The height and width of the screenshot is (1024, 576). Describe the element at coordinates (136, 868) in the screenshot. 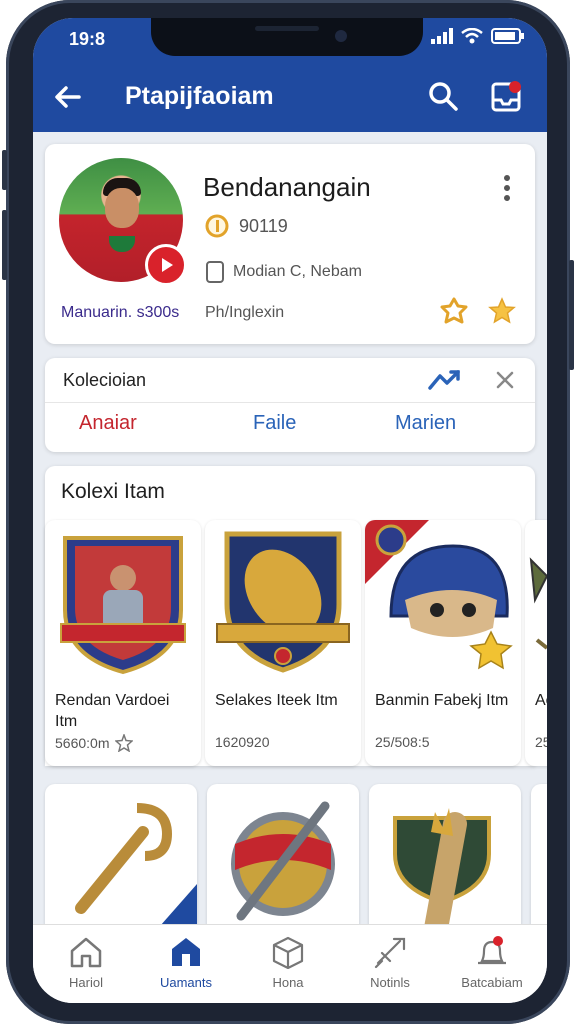

I see `key-image` at that location.